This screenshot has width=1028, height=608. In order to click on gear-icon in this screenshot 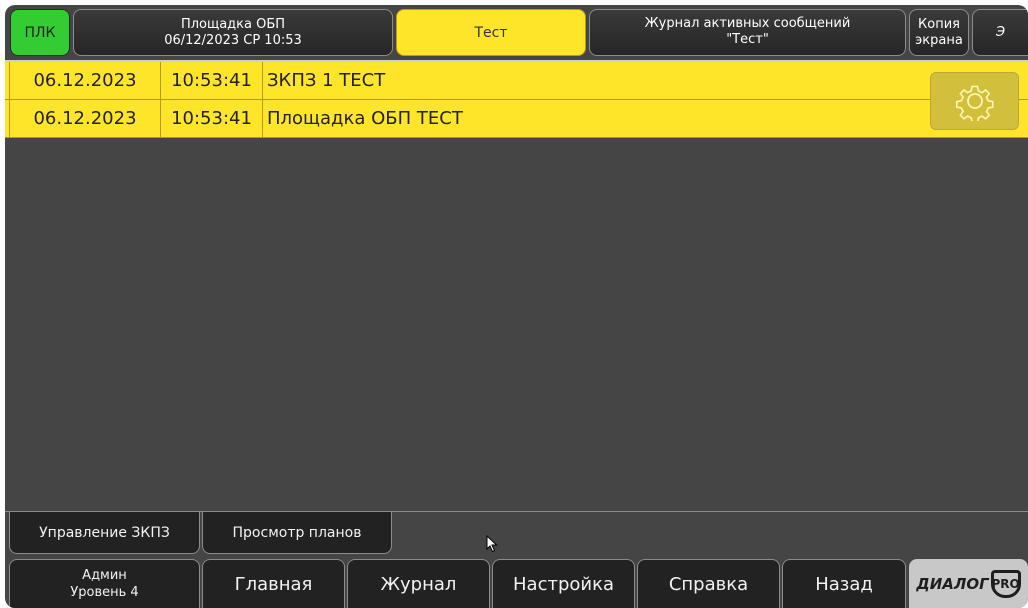, I will do `click(974, 103)`.